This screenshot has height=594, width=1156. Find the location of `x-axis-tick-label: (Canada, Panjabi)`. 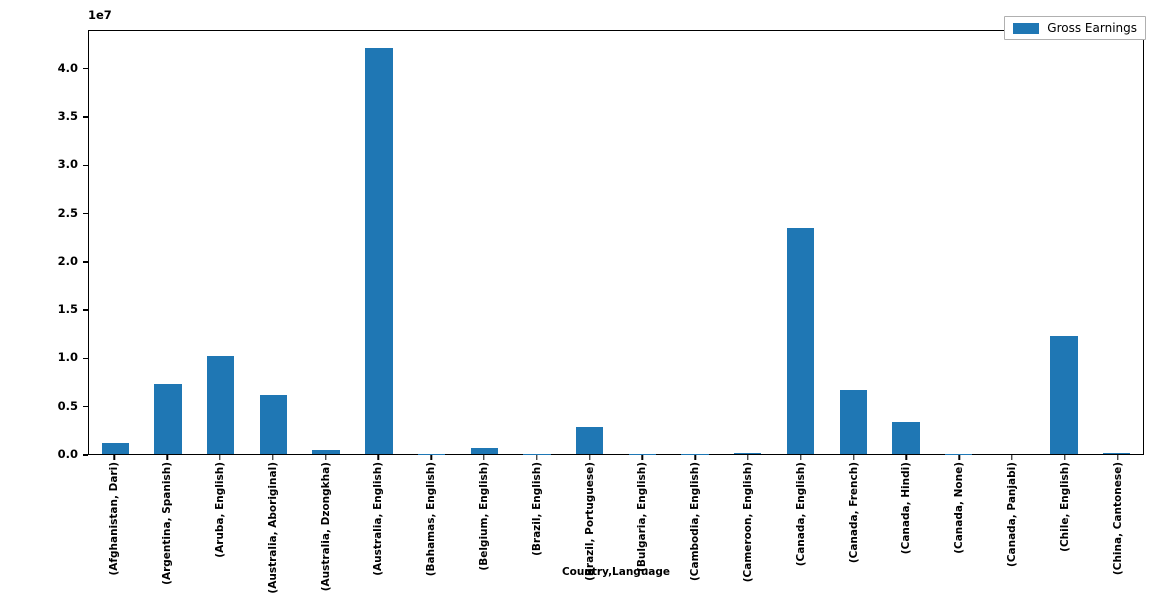

x-axis-tick-label: (Canada, Panjabi) is located at coordinates (1012, 514).